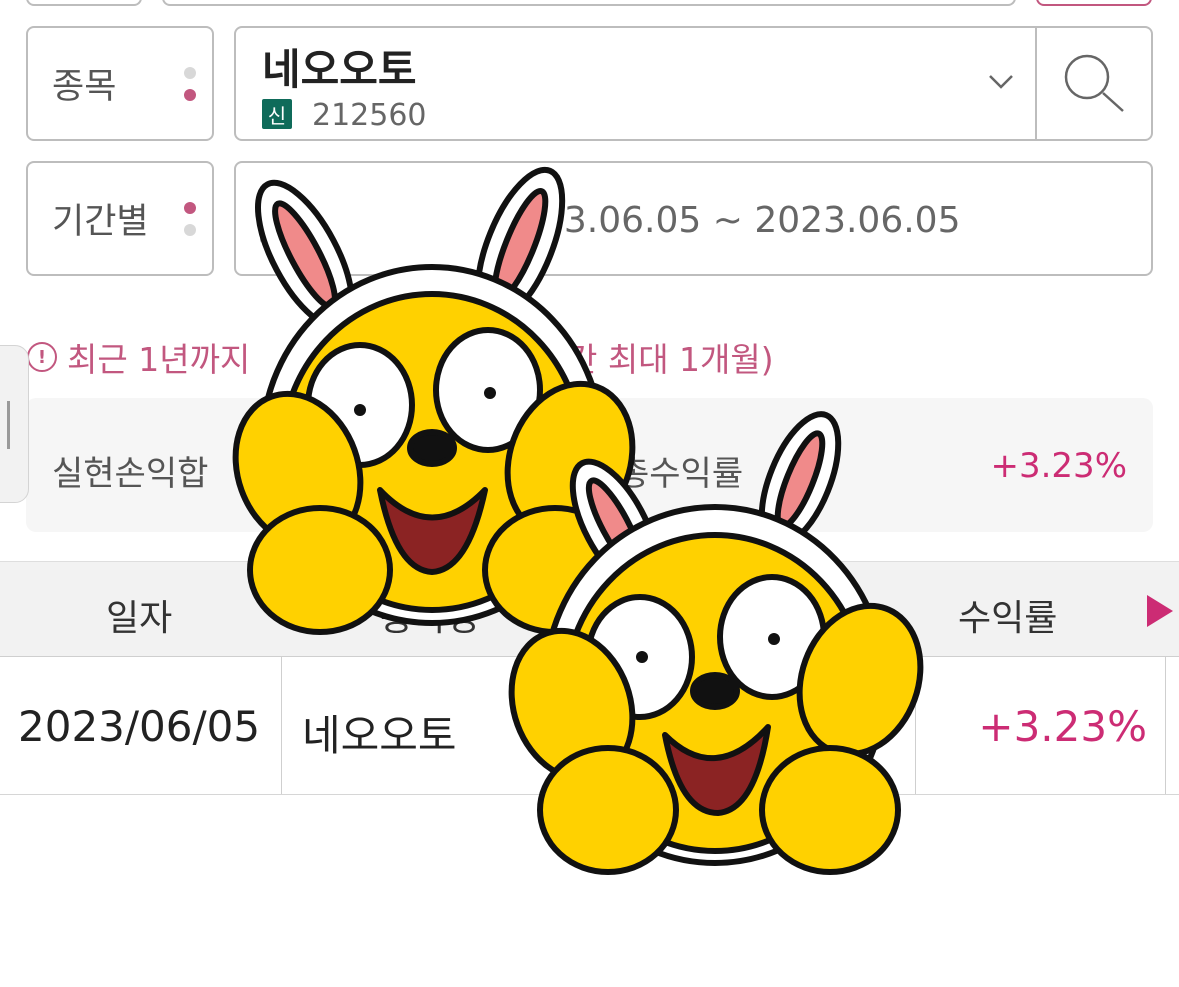 The height and width of the screenshot is (987, 1179). I want to click on top-field-left, so click(84, 3).